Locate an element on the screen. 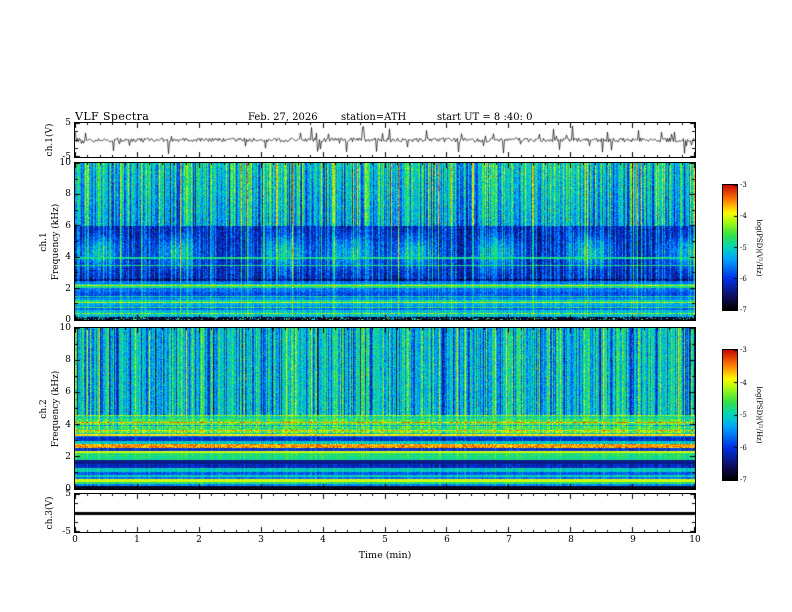 This screenshot has height=612, width=792. x-tick-label: 3 is located at coordinates (261, 540).